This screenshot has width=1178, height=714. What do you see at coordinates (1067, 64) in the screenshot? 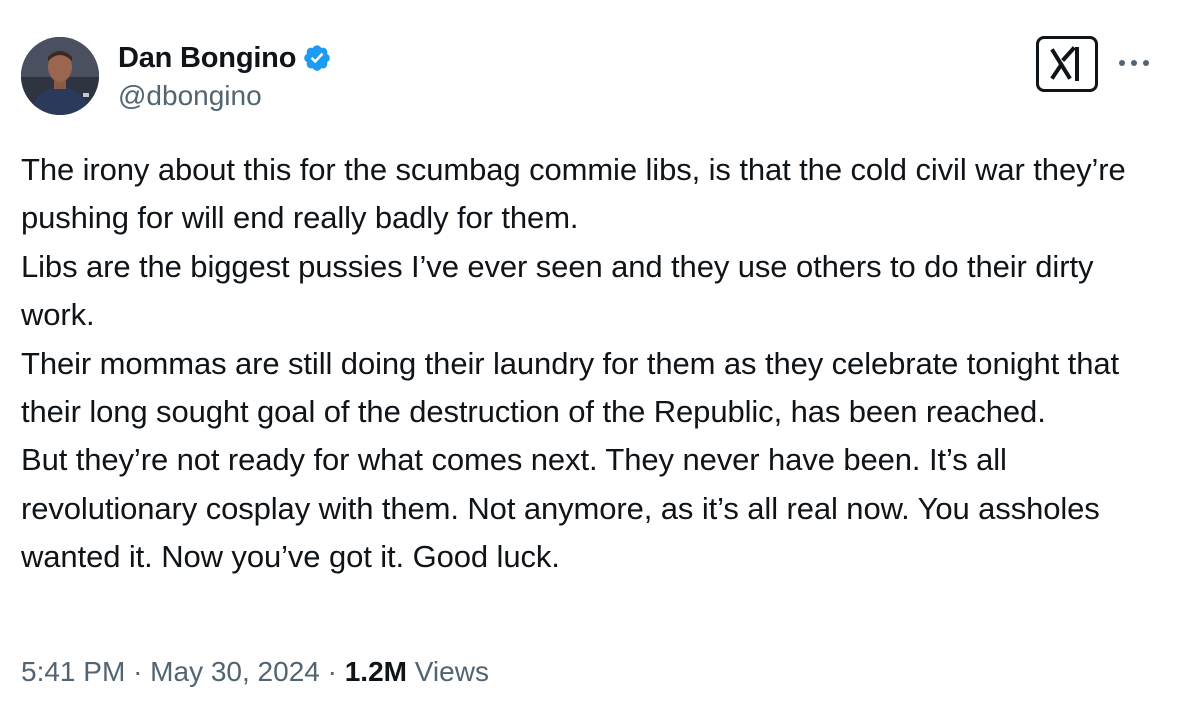
I see `grok-icon` at bounding box center [1067, 64].